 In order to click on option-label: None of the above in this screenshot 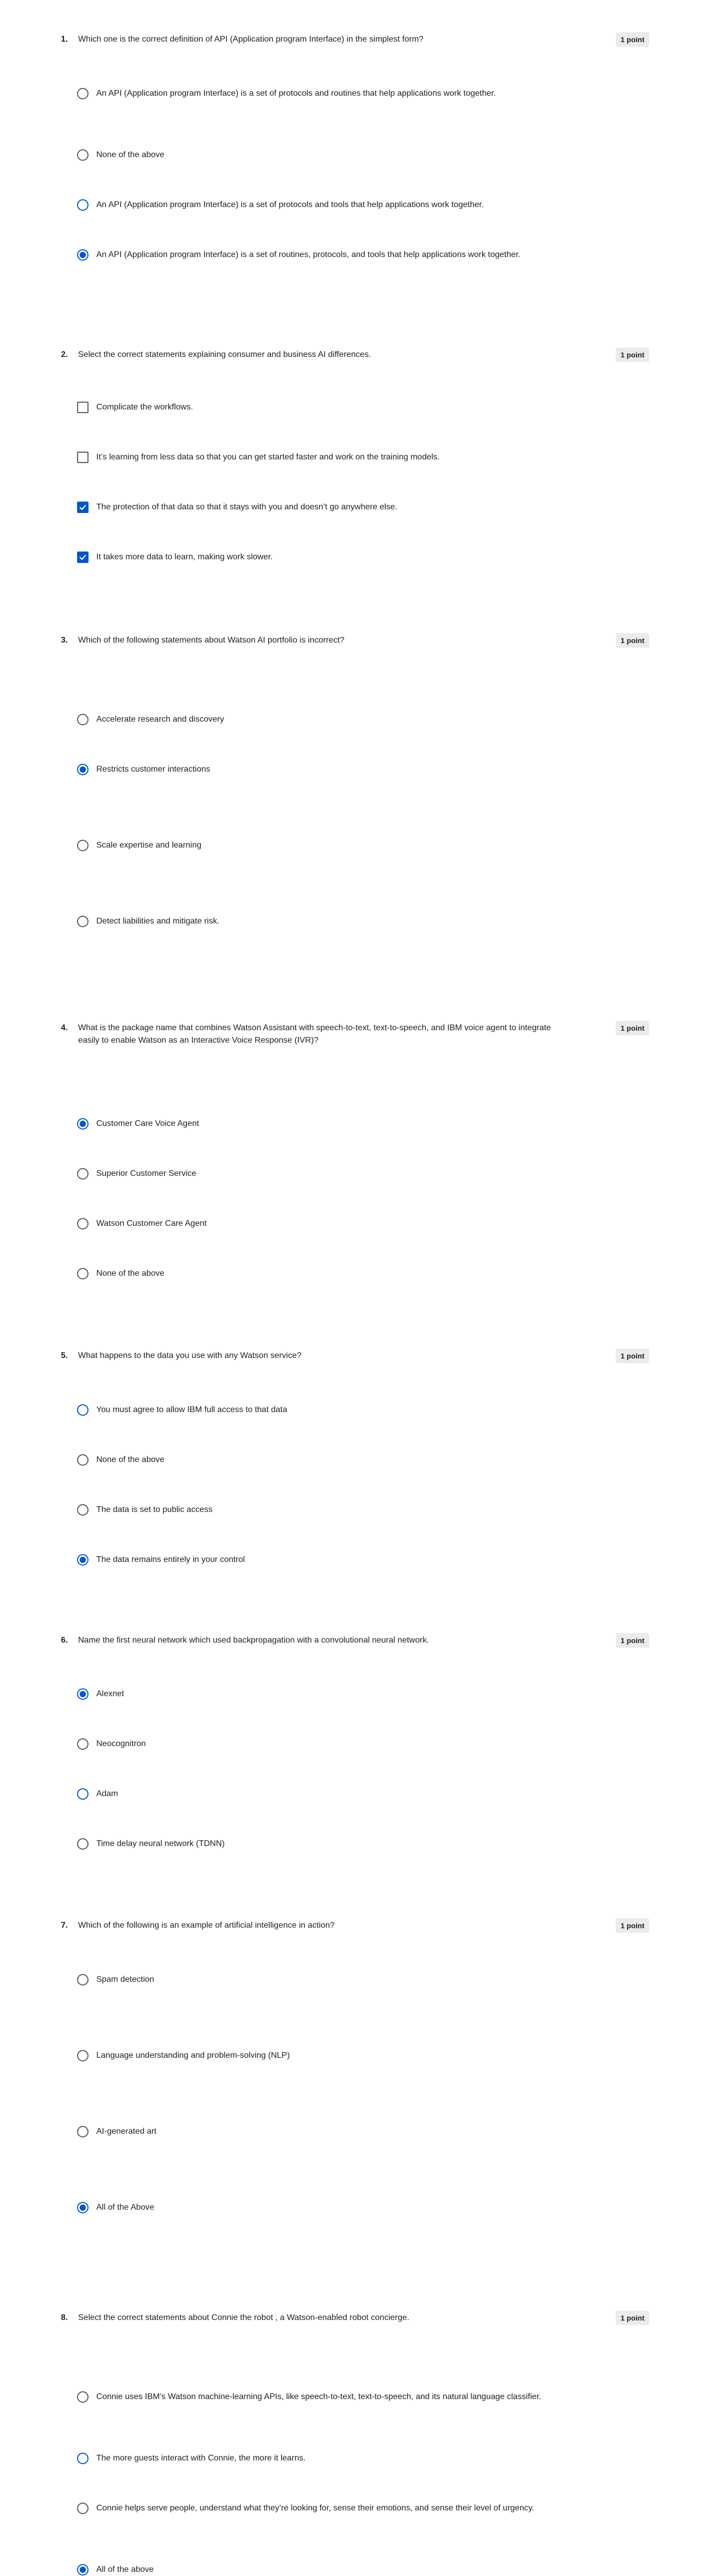, I will do `click(130, 1274)`.